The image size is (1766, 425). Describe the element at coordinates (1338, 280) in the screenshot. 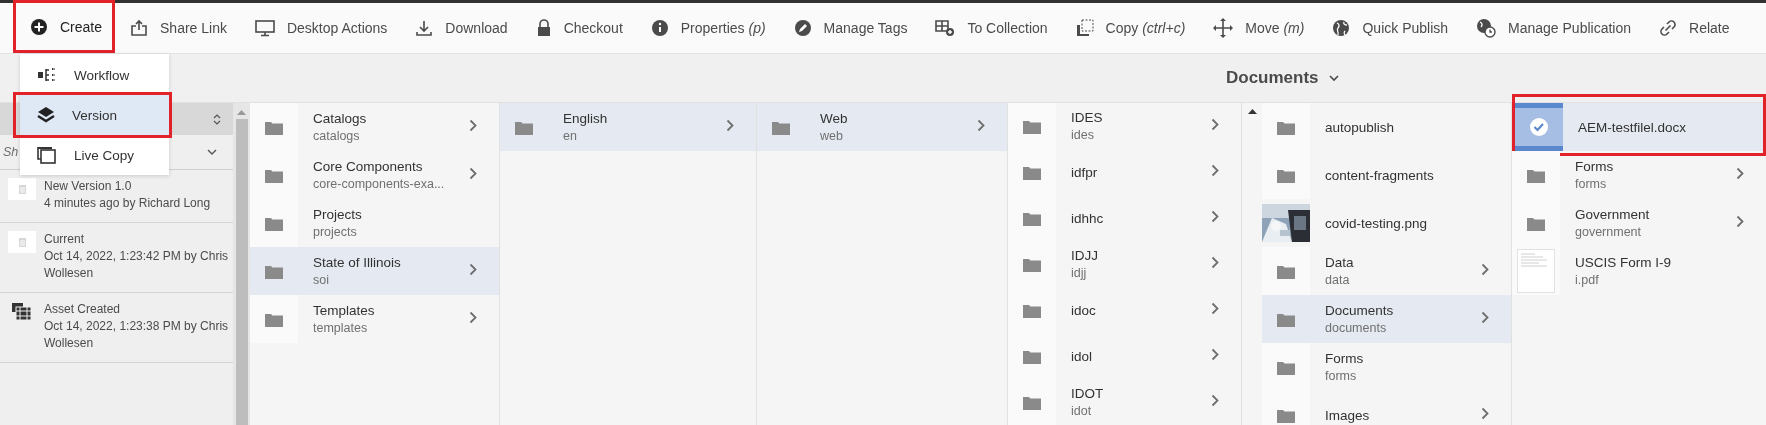

I see `item-subtitle: data` at that location.